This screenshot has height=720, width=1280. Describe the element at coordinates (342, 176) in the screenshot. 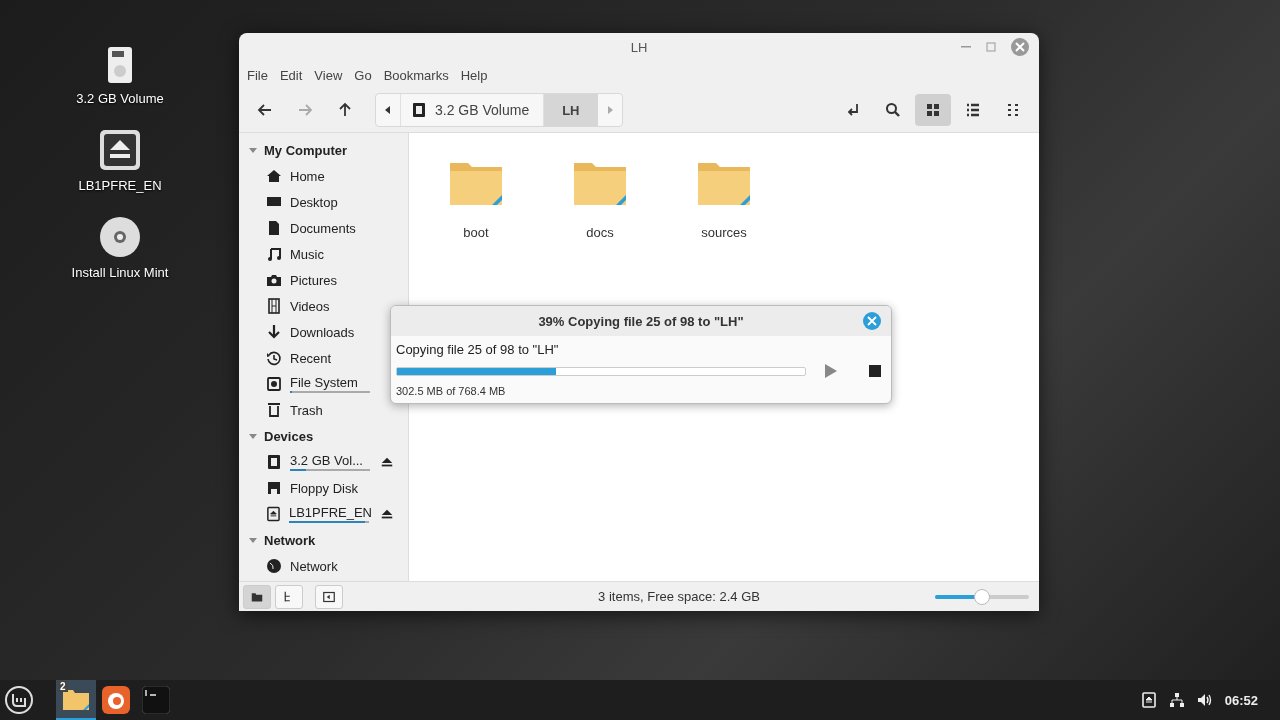

I see `sidebar-item: Home` at that location.